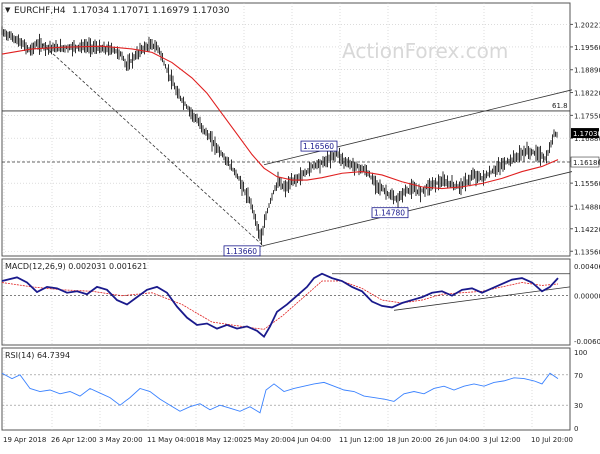 The height and width of the screenshot is (454, 600). Describe the element at coordinates (586, 163) in the screenshot. I see `level-price-label: 1.16180` at that location.